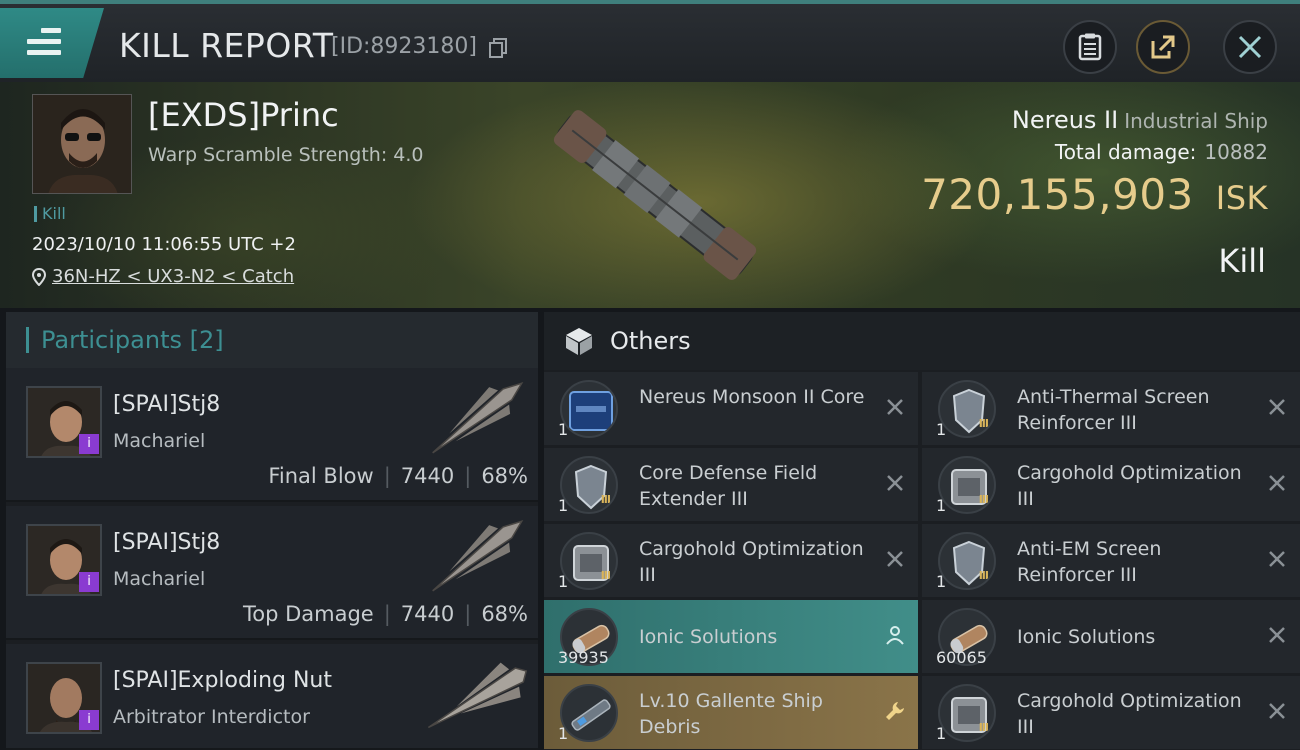 The image size is (1300, 750). I want to click on location-link: 36N-HZ < UX3-N2 < Catch, so click(163, 276).